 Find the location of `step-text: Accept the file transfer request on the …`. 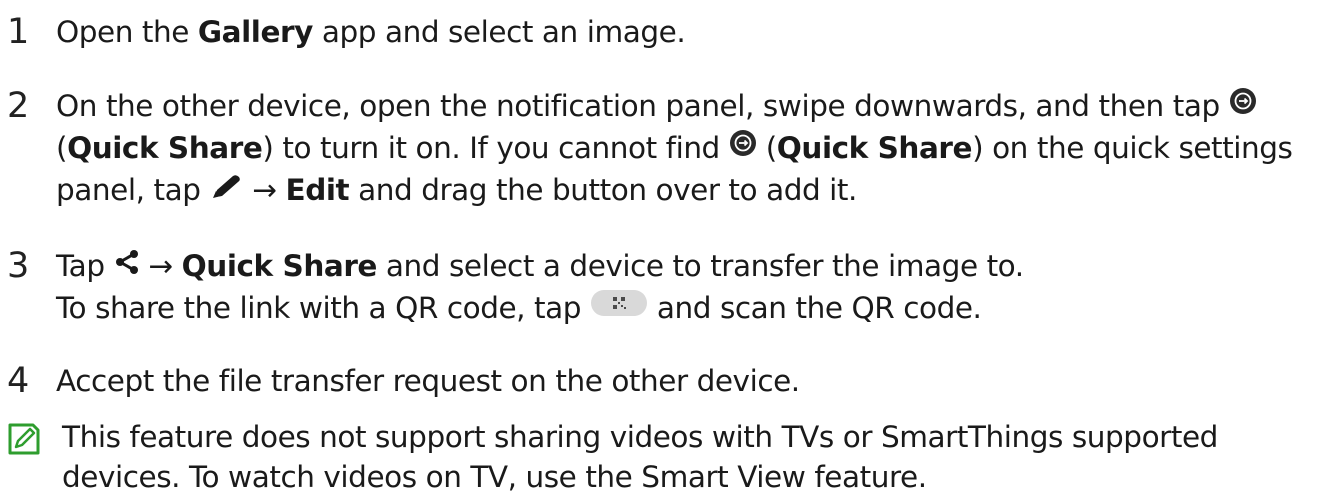

step-text: Accept the file transfer request on the … is located at coordinates (428, 381).